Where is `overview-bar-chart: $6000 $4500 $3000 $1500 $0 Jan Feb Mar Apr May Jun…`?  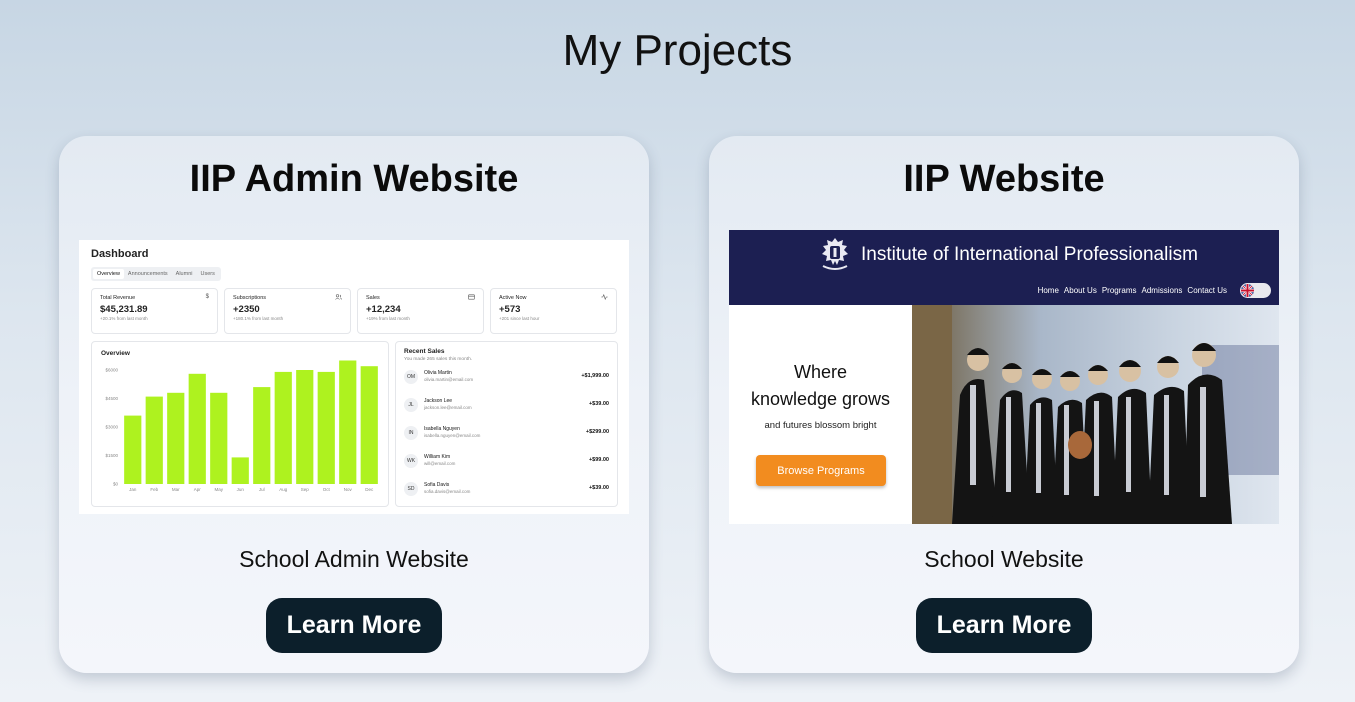 overview-bar-chart: $6000 $4500 $3000 $1500 $0 Jan Feb Mar Apr May Jun… is located at coordinates (241, 426).